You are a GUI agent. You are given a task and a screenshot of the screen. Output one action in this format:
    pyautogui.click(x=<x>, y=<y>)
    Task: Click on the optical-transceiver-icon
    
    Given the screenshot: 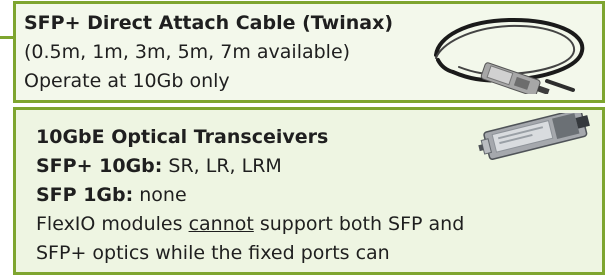 What is the action you would take?
    pyautogui.click(x=533, y=139)
    